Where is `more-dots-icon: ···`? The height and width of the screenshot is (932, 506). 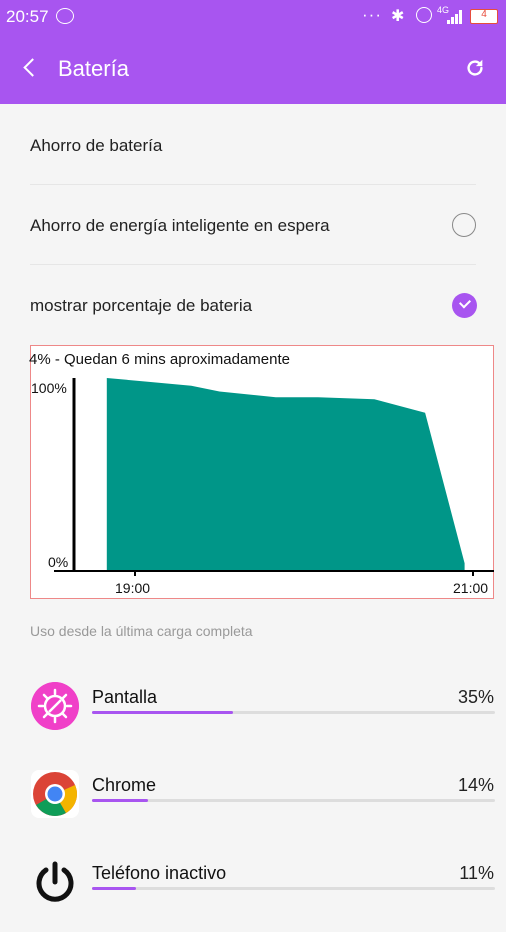 more-dots-icon: ··· is located at coordinates (372, 14).